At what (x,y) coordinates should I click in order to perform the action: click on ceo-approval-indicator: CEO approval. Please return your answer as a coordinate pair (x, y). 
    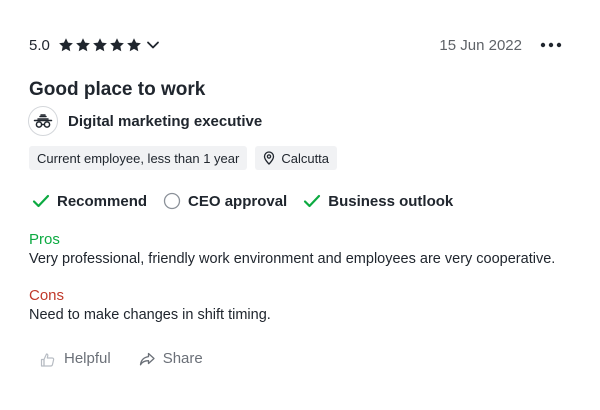
    Looking at the image, I should click on (225, 201).